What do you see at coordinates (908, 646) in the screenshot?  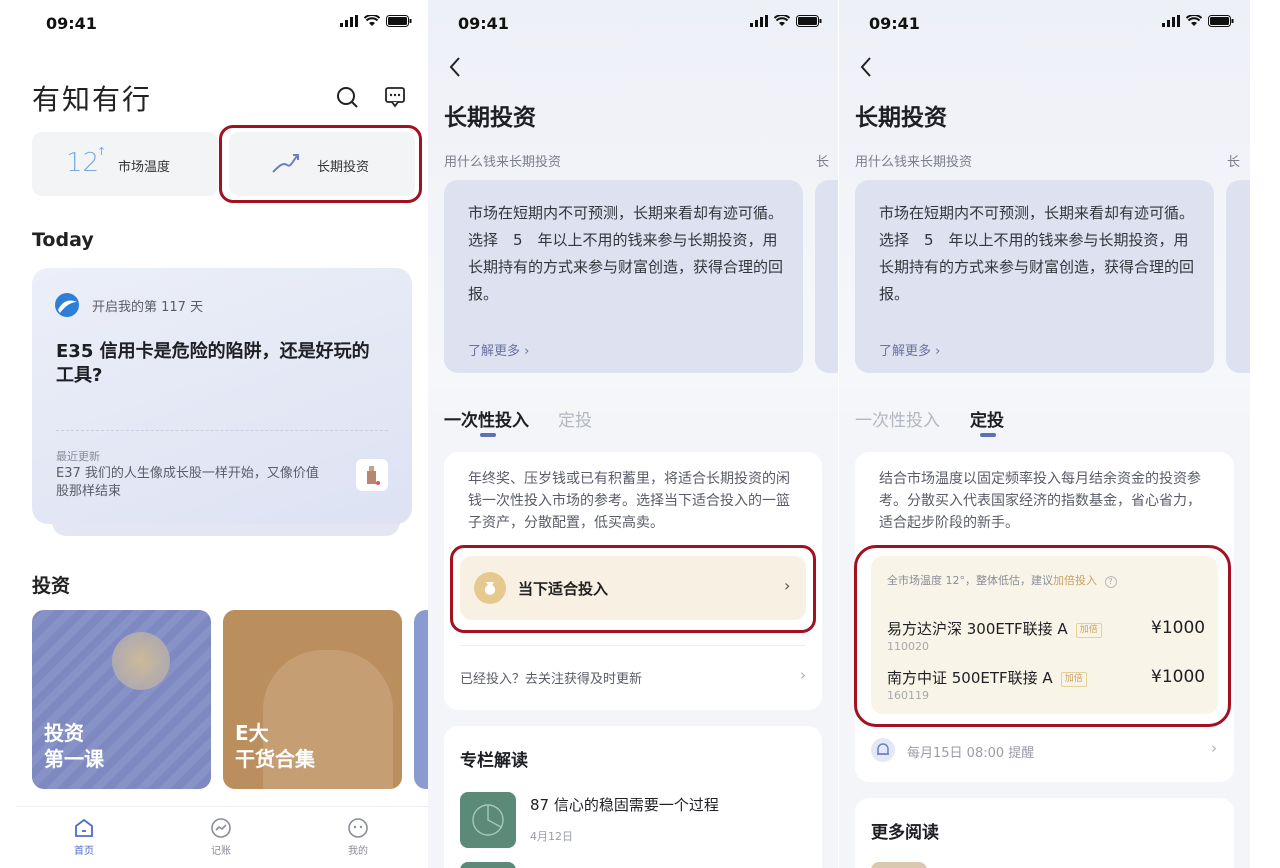 I see `fund-code: 110020` at bounding box center [908, 646].